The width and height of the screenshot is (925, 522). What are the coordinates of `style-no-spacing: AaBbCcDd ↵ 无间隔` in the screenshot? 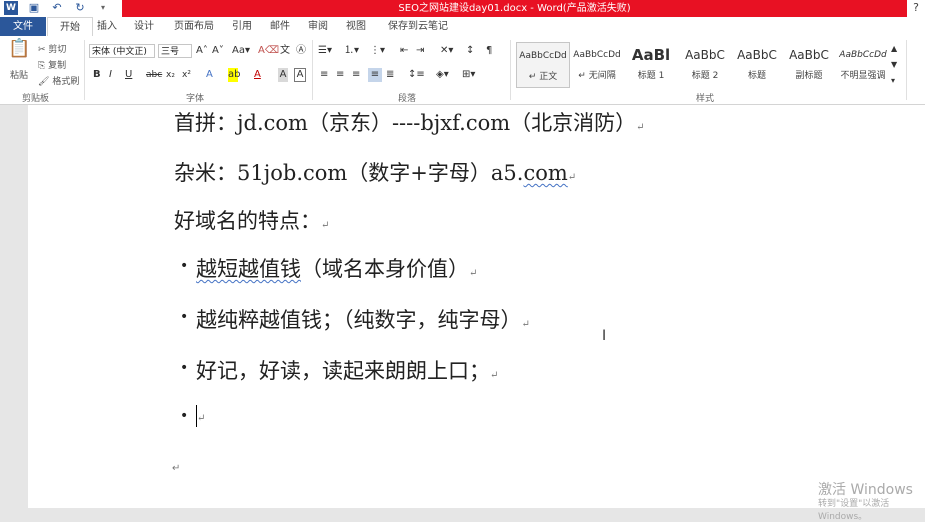 It's located at (597, 65).